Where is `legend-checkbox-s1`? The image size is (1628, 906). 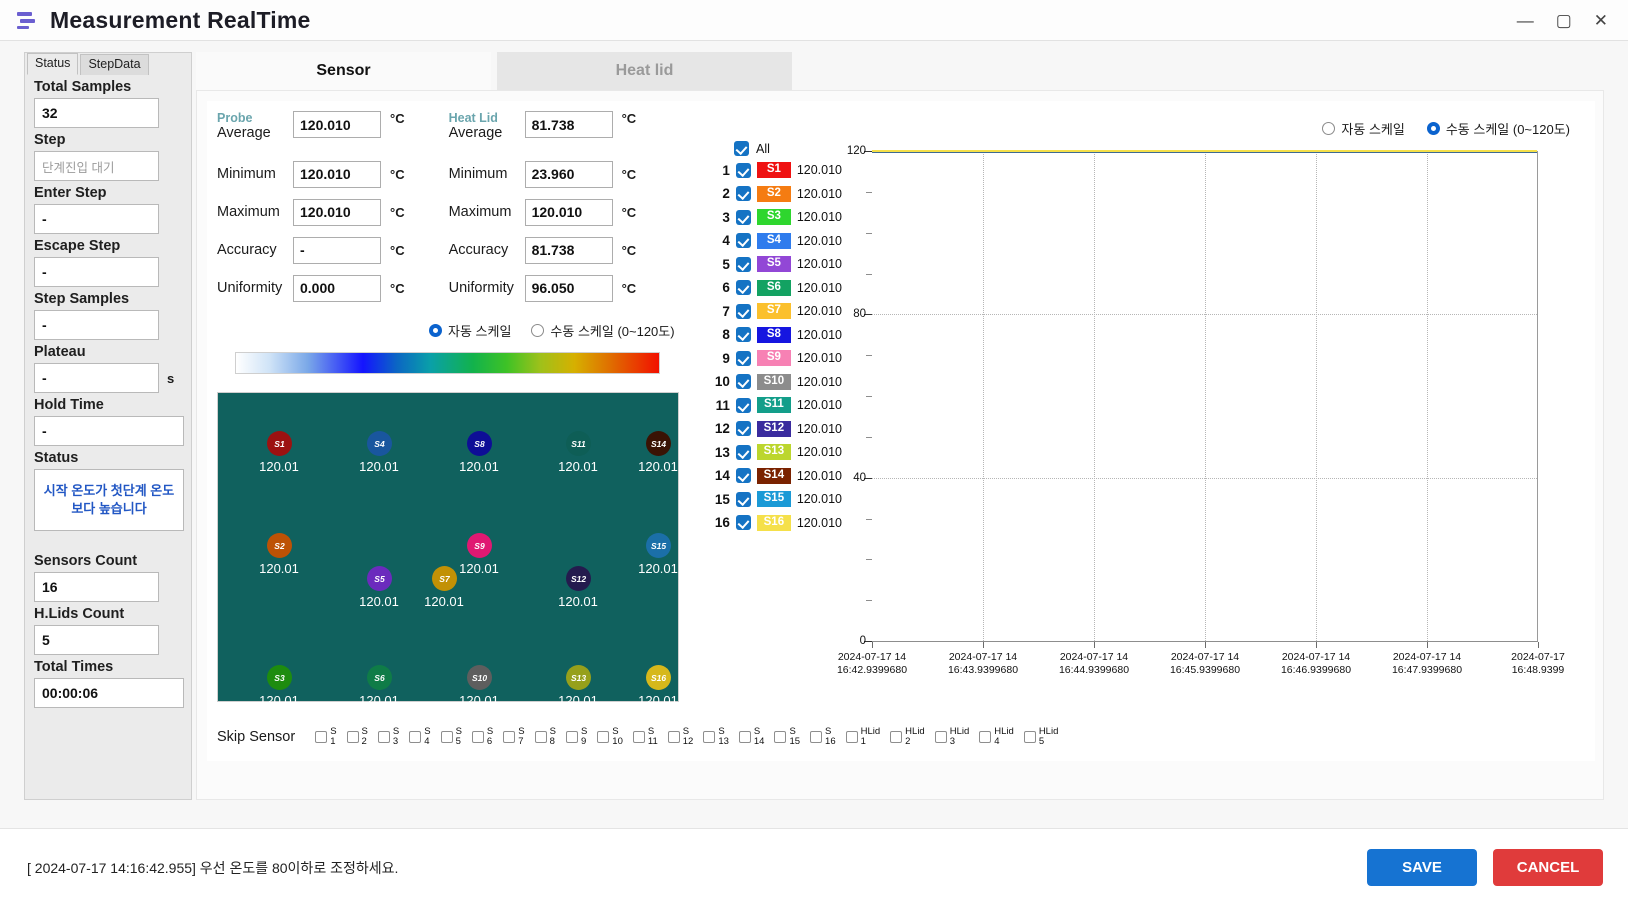
legend-checkbox-s1 is located at coordinates (743, 170).